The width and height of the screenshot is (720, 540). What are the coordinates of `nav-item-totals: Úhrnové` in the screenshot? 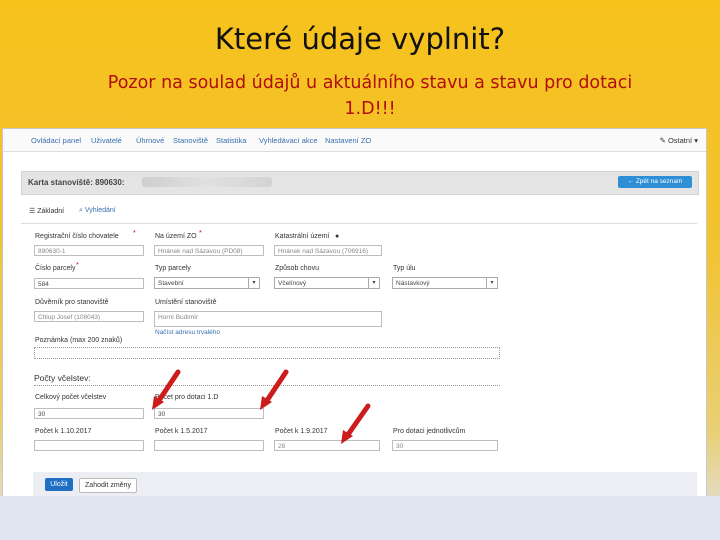 It's located at (150, 140).